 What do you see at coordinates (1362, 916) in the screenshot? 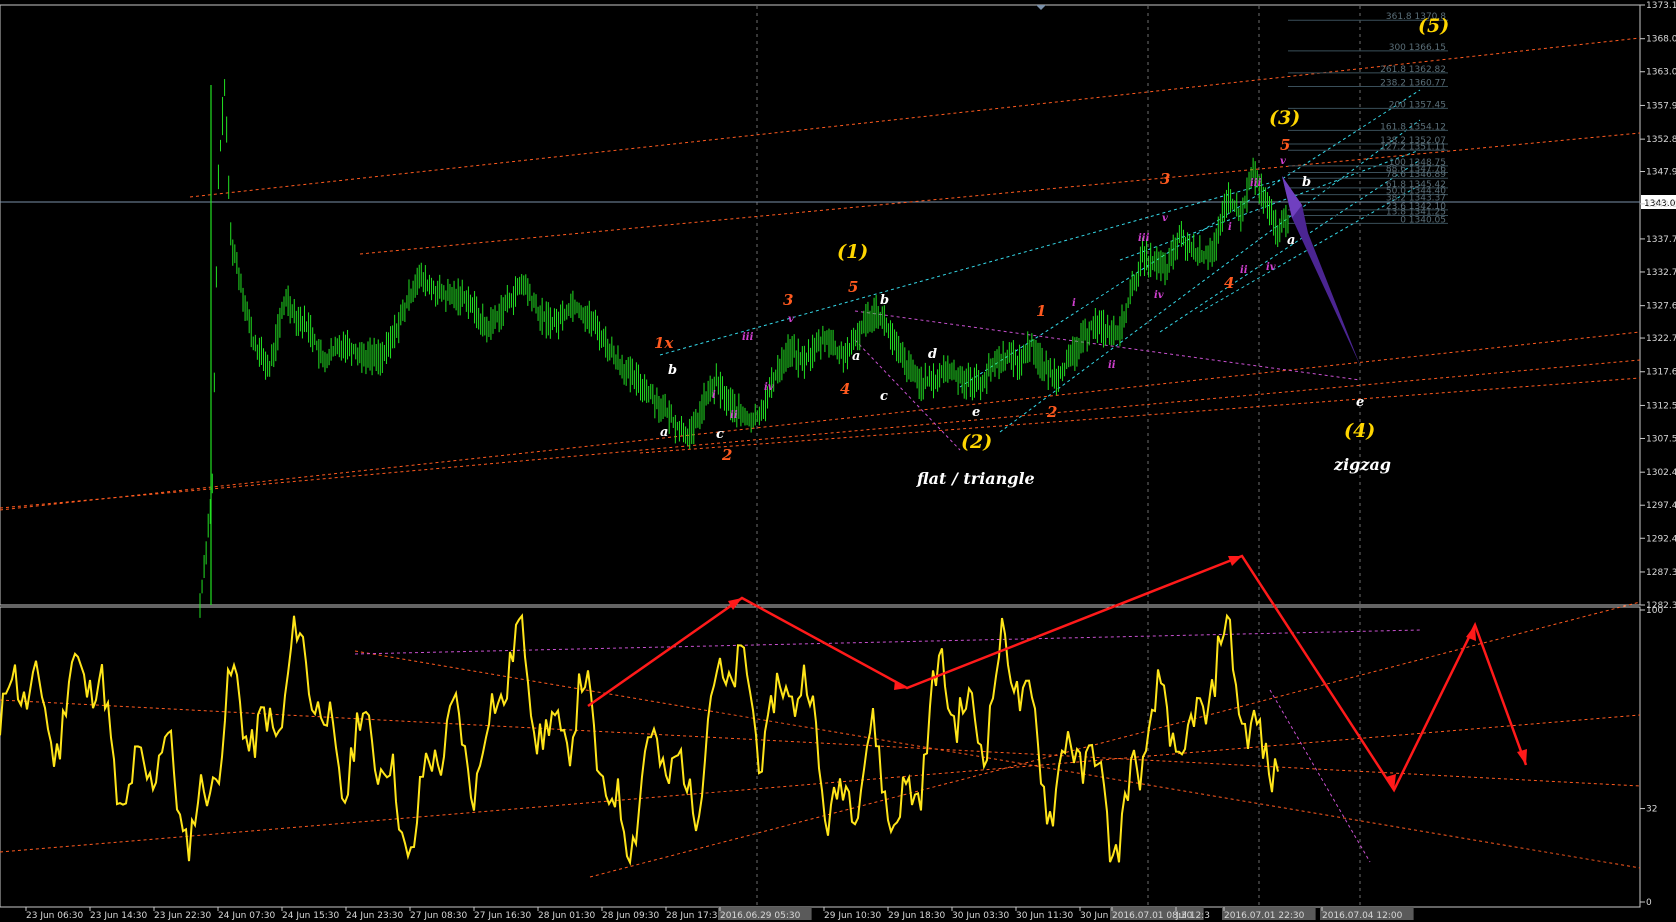
I see `x-tick-label: 2016.07.04 12:00` at bounding box center [1362, 916].